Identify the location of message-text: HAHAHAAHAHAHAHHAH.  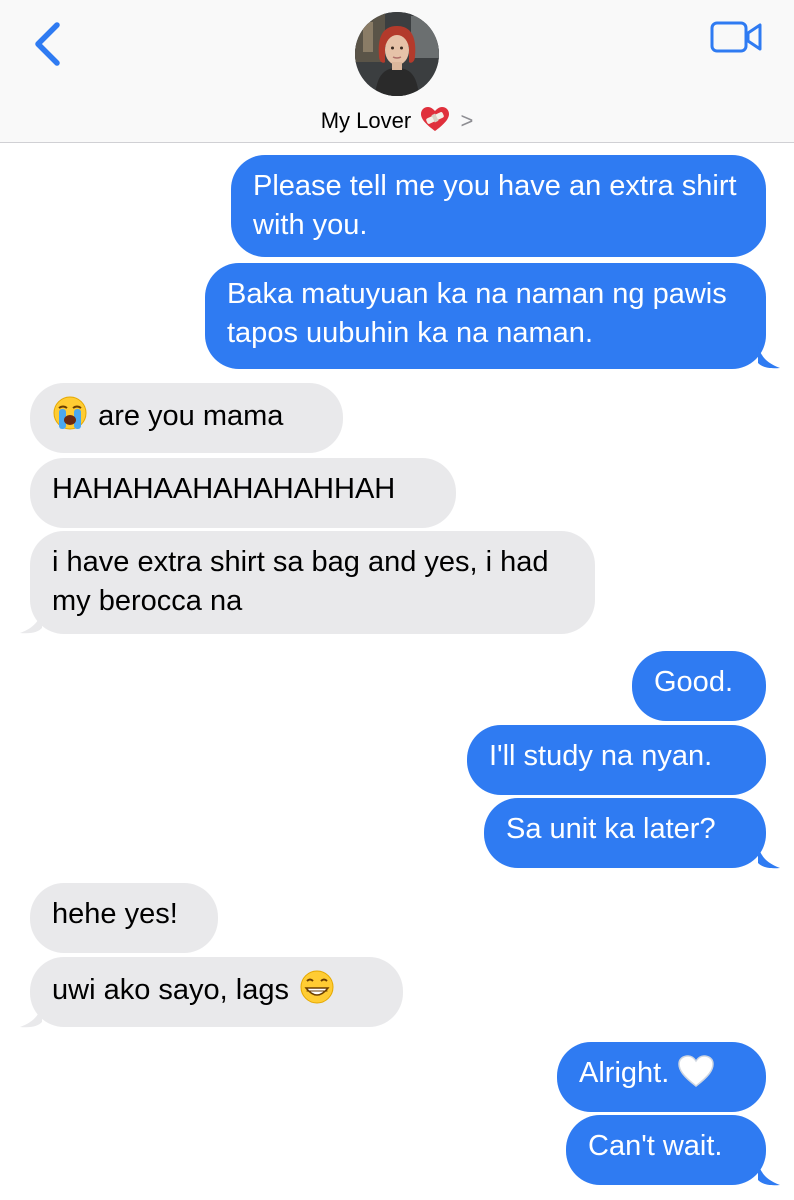
(224, 489).